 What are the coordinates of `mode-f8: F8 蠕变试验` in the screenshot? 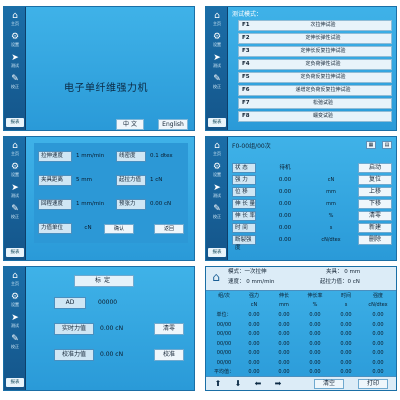 It's located at (315, 116).